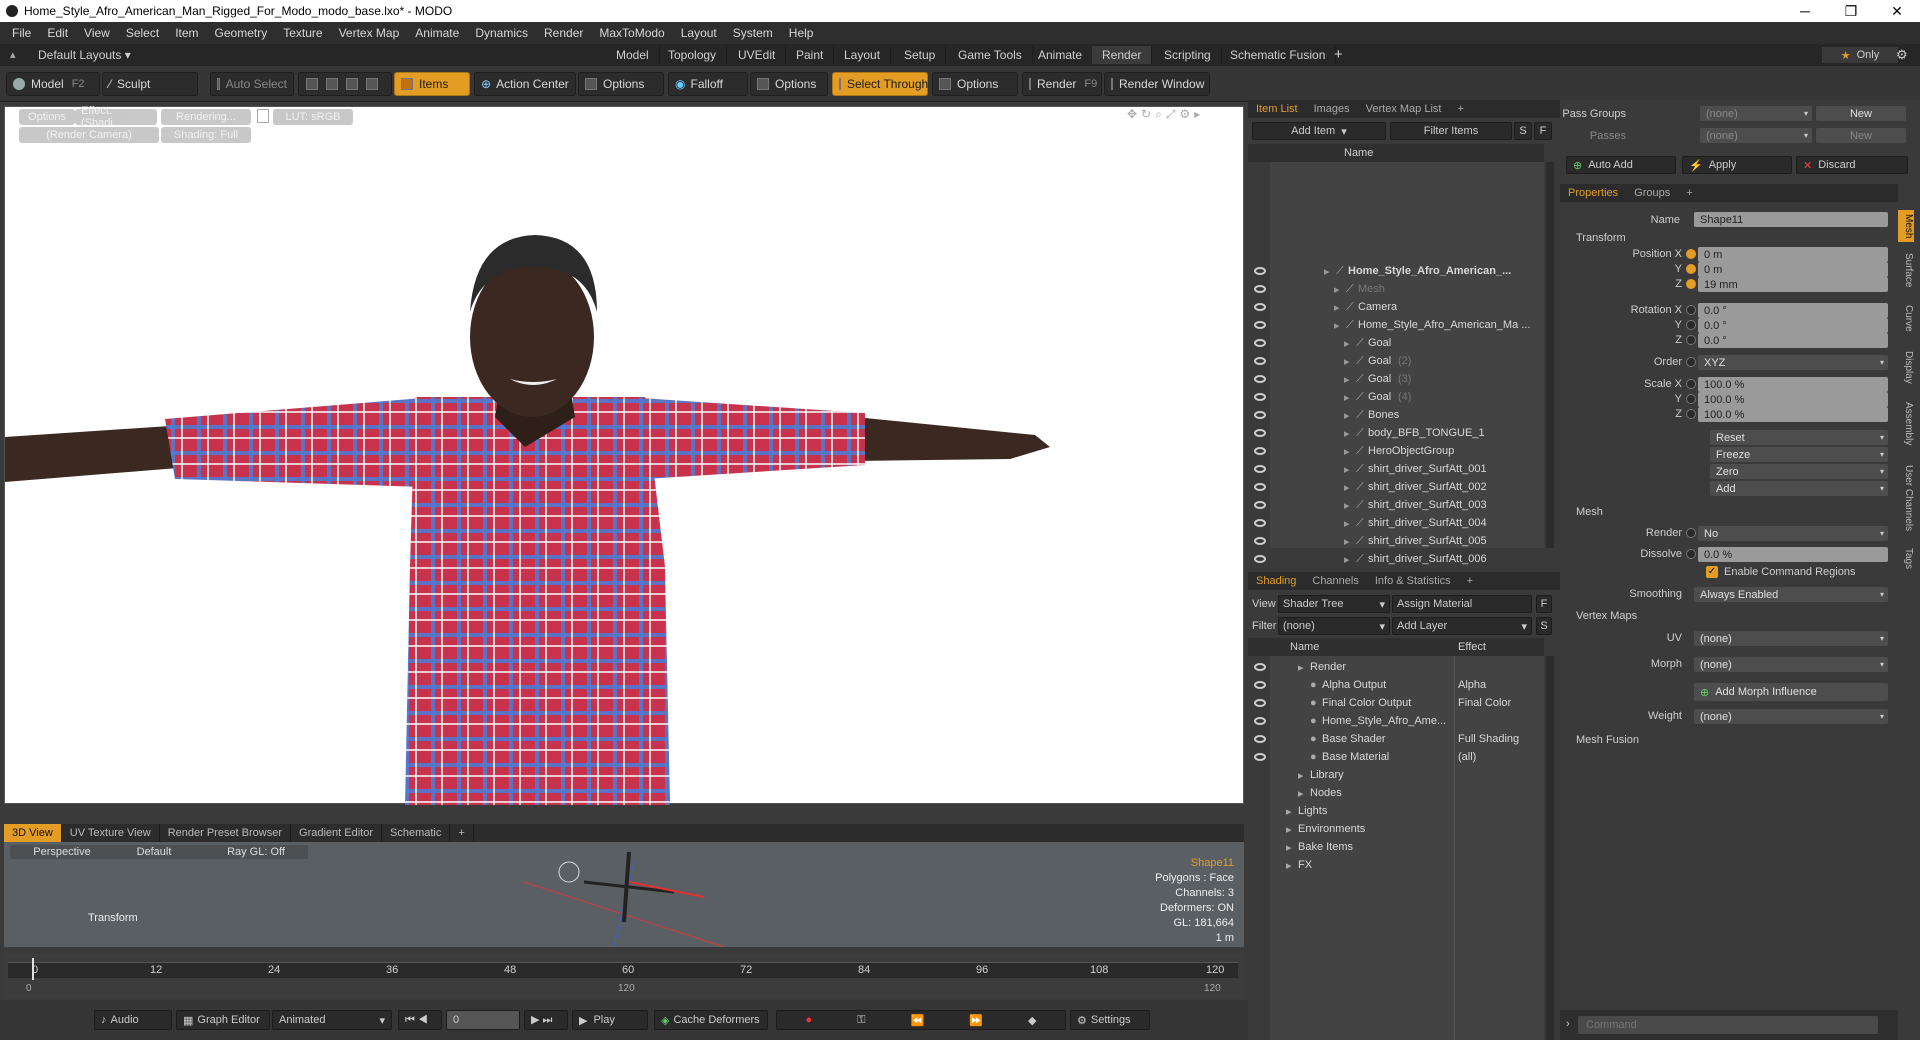  What do you see at coordinates (1543, 131) in the screenshot?
I see `filter-toggle-button: F` at bounding box center [1543, 131].